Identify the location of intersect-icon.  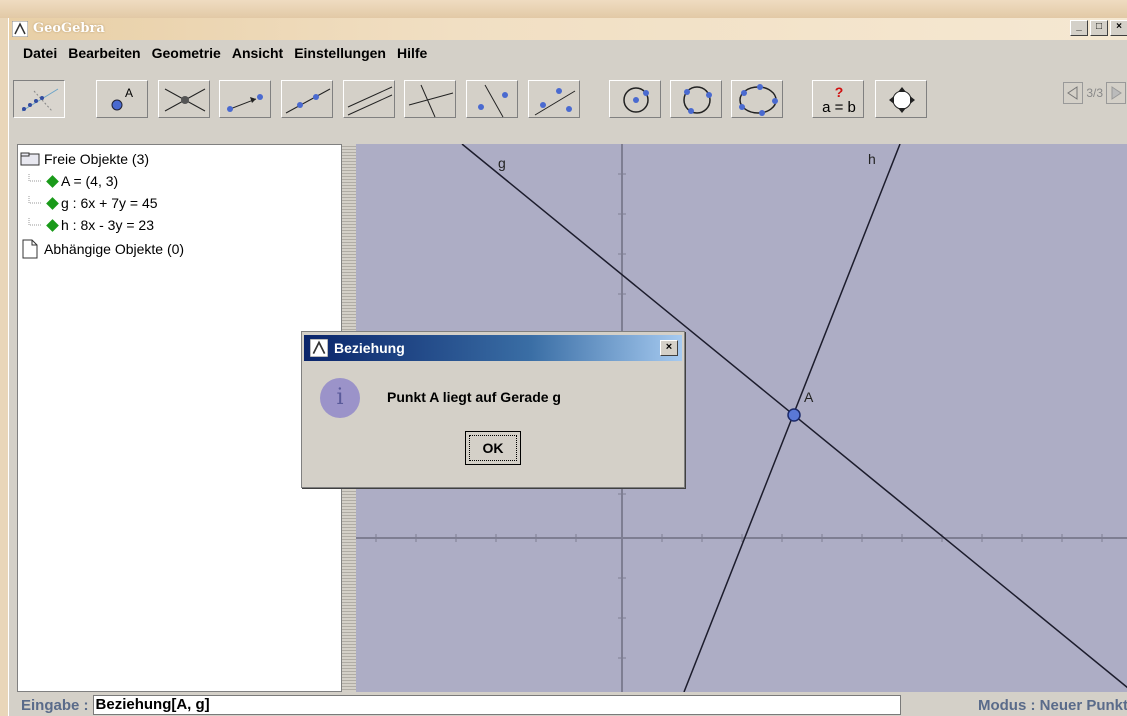
(185, 100).